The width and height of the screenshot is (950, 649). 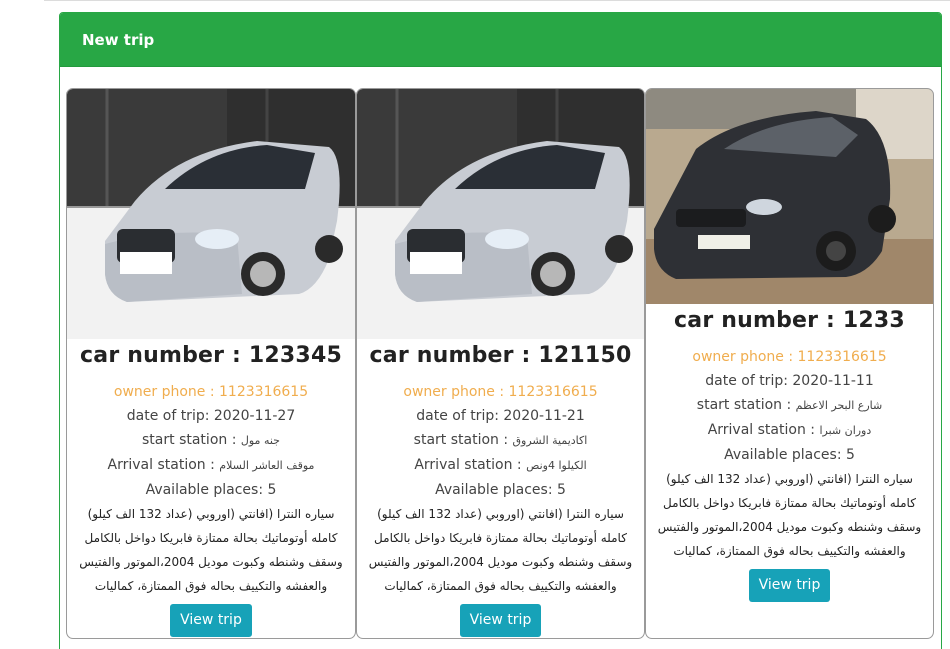 I want to click on start-station-value: شارع البحر الاعظم, so click(x=839, y=405).